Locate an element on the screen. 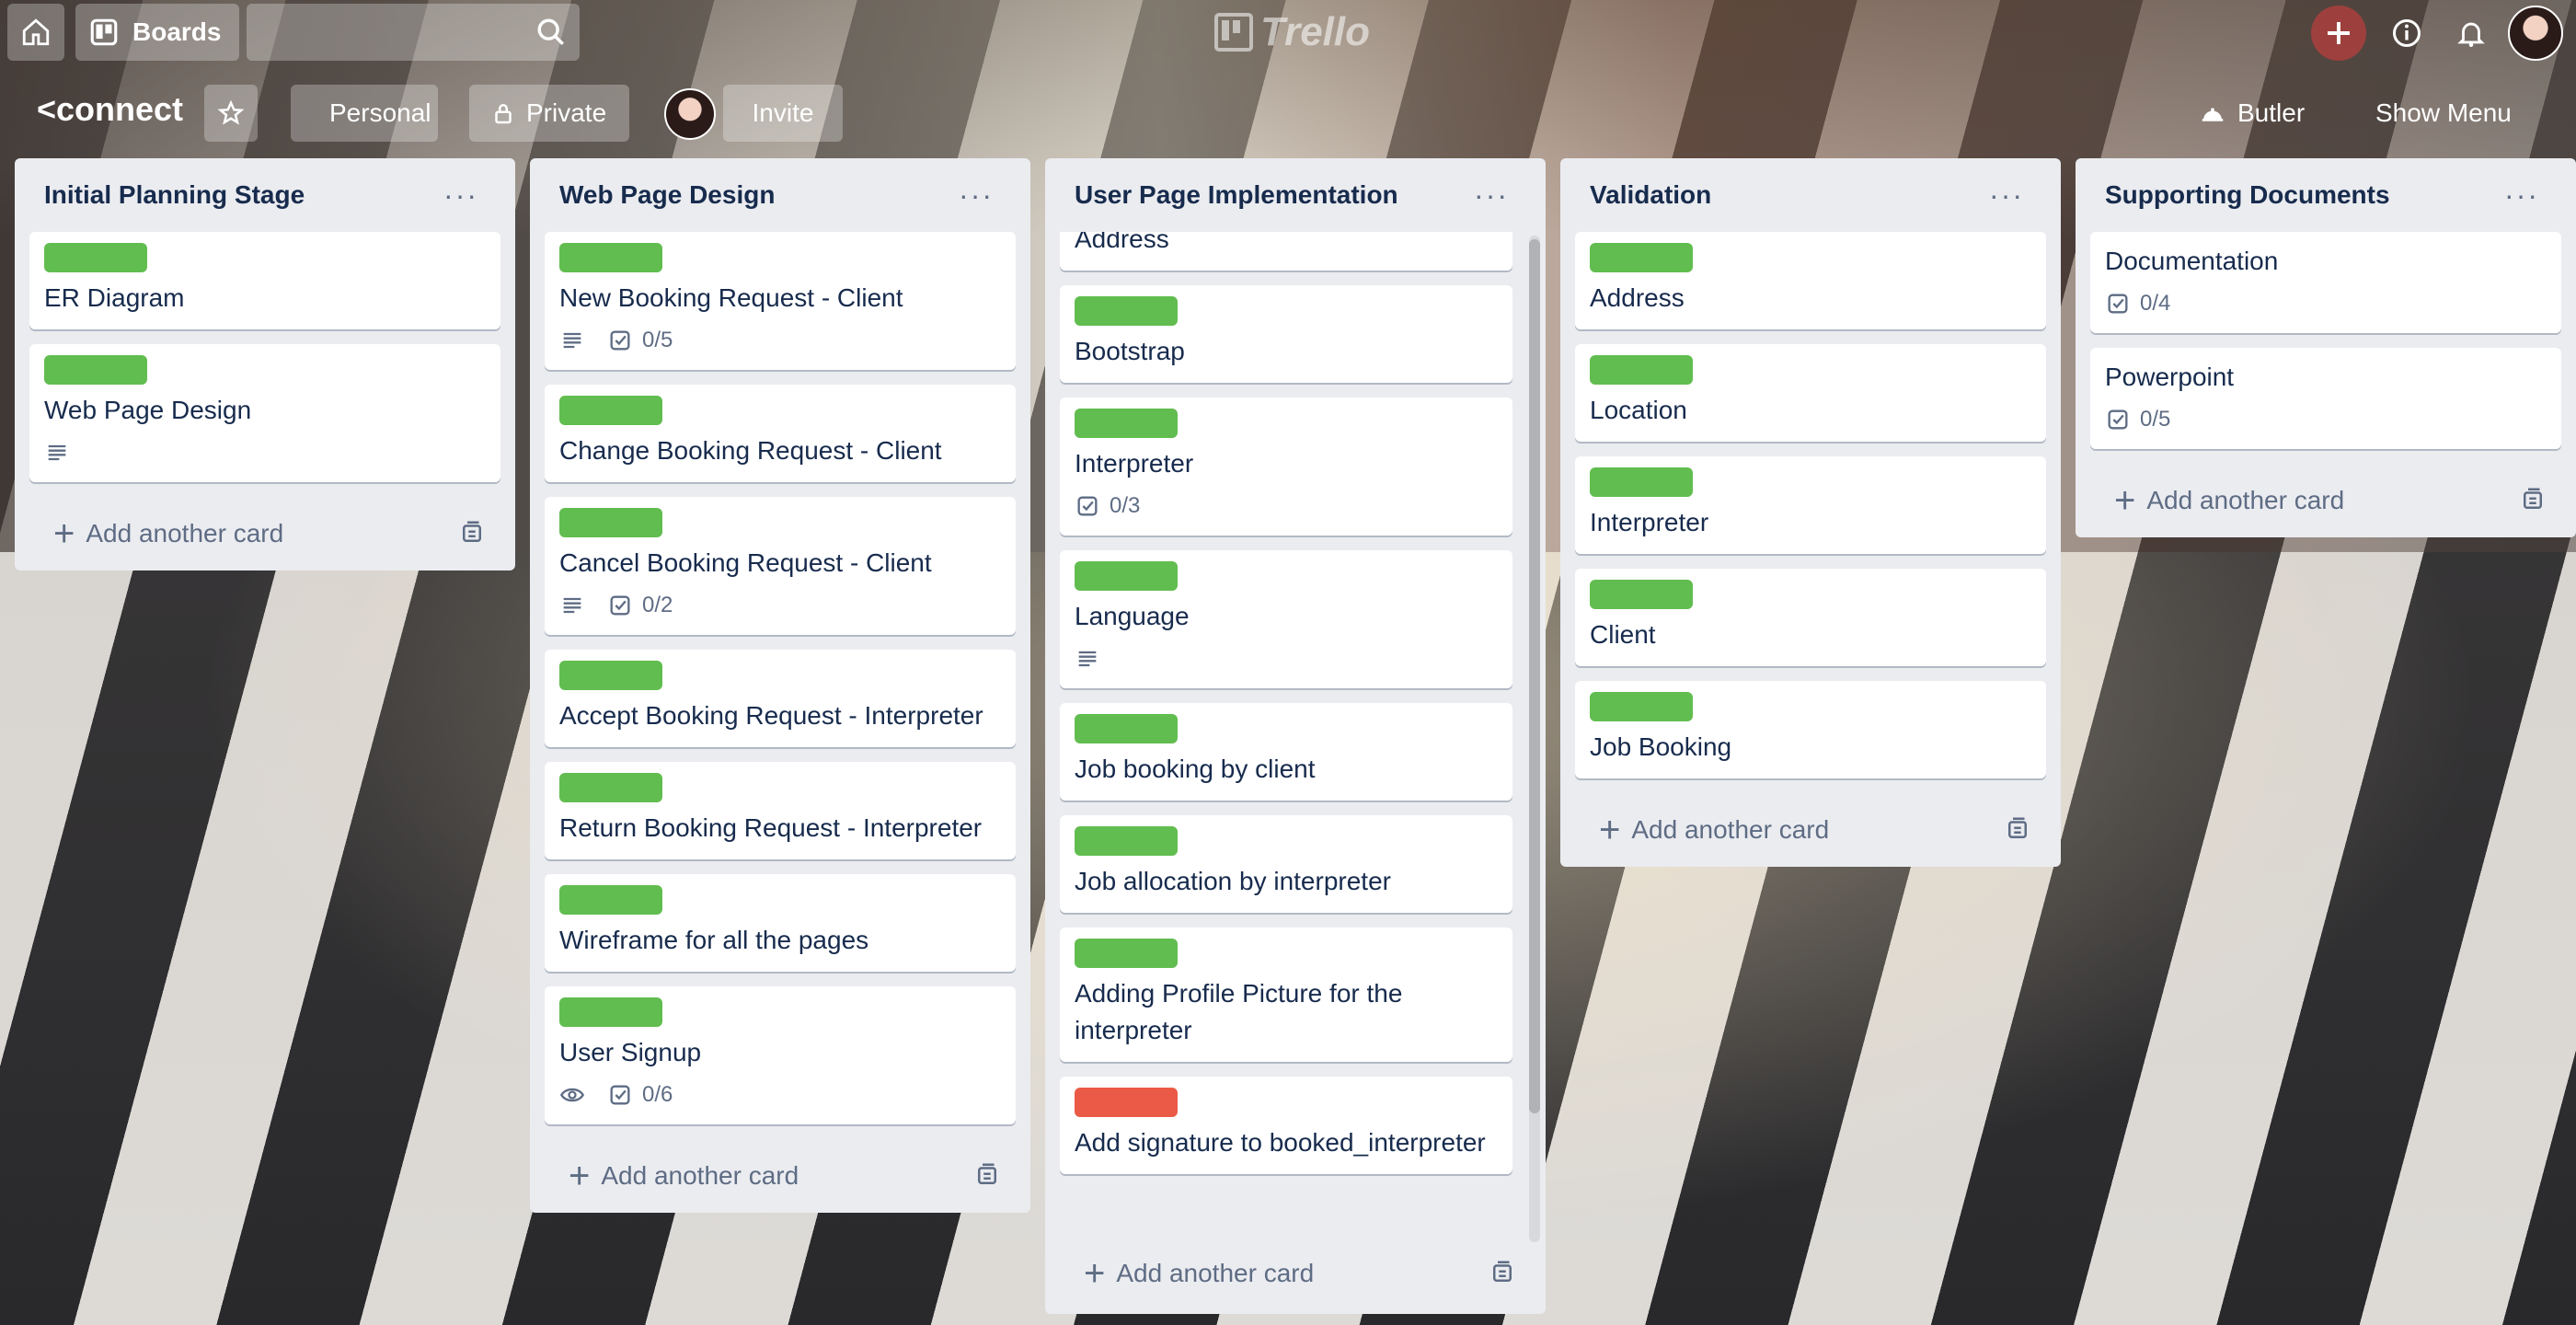 This screenshot has height=1325, width=2576. show-menu-button: Show Menu is located at coordinates (2453, 113).